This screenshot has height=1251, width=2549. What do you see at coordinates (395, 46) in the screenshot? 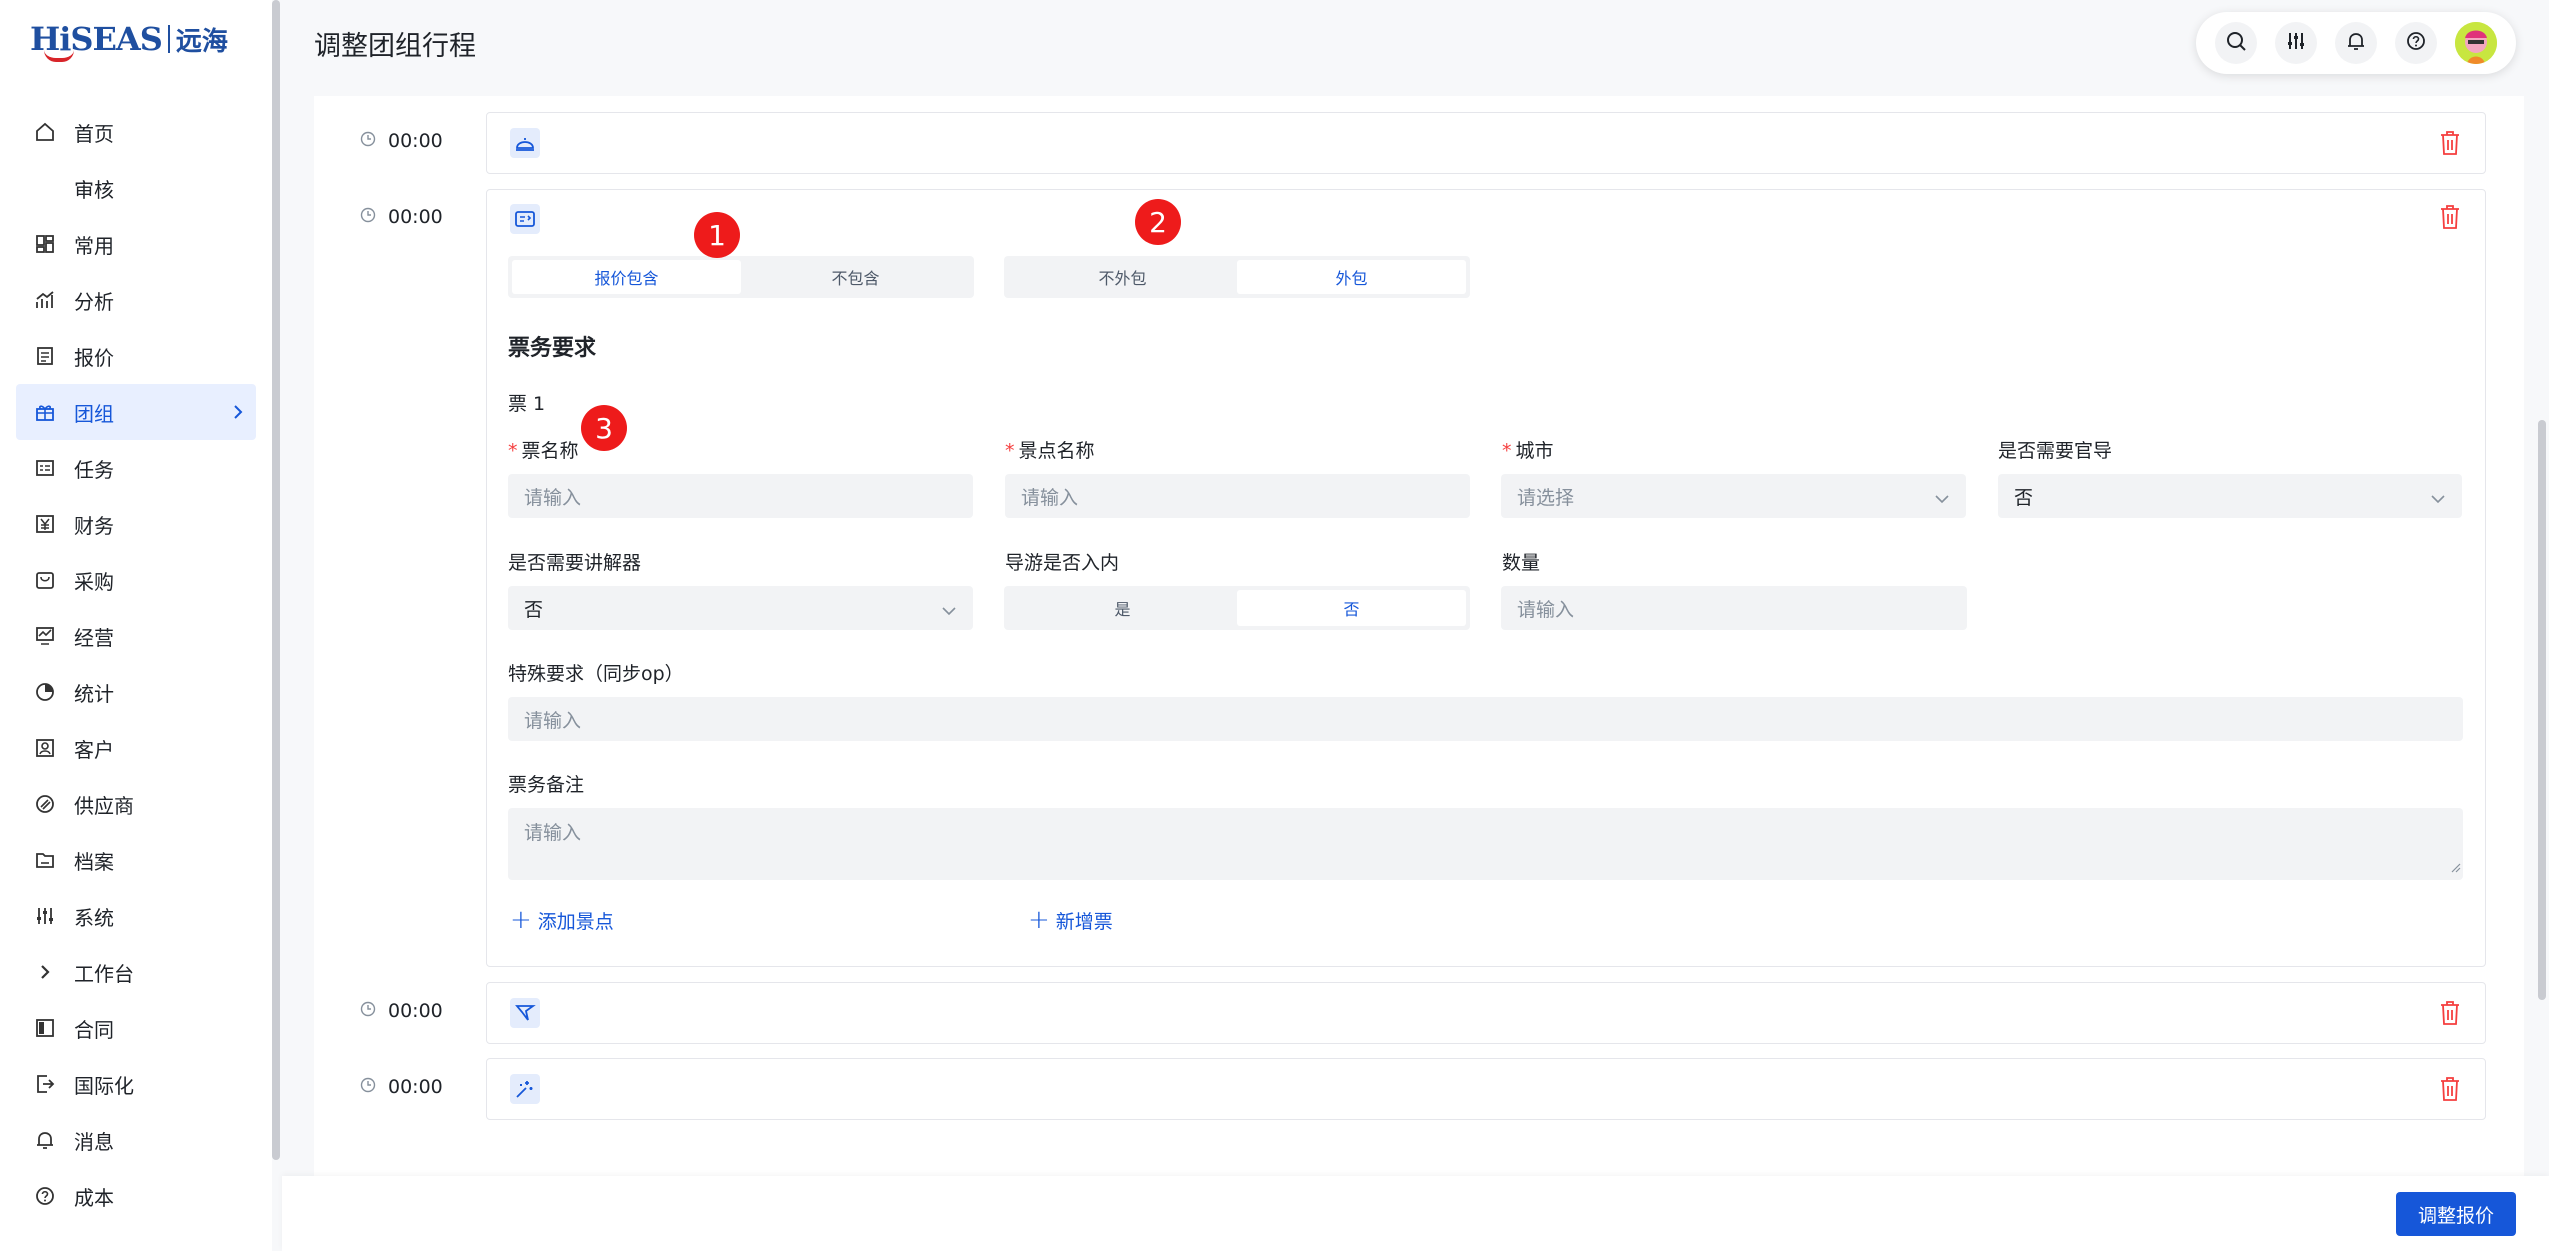
I see `page-title: 调整团组行程` at bounding box center [395, 46].